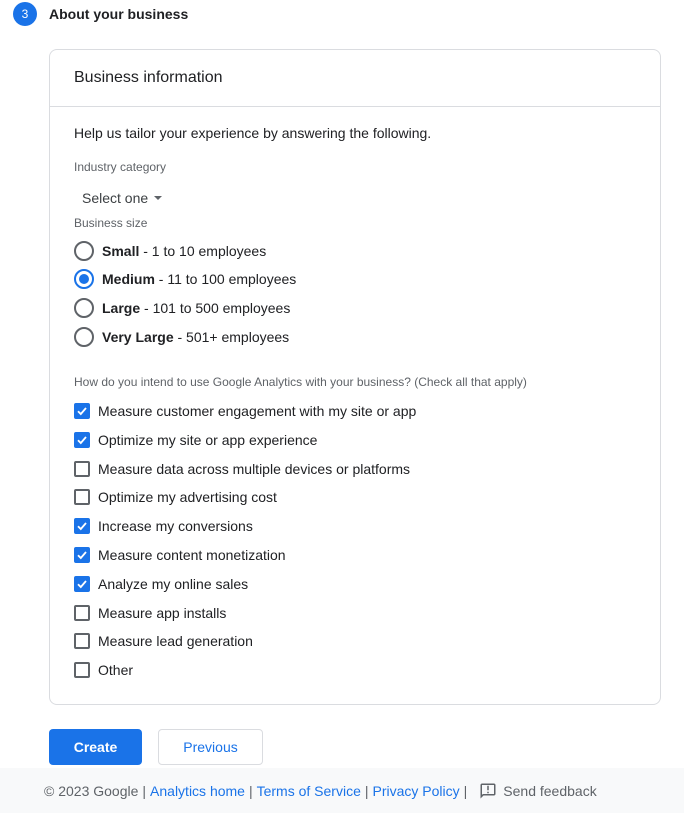 This screenshot has height=813, width=684. Describe the element at coordinates (197, 791) in the screenshot. I see `analytics-home-link: Analytics home` at that location.